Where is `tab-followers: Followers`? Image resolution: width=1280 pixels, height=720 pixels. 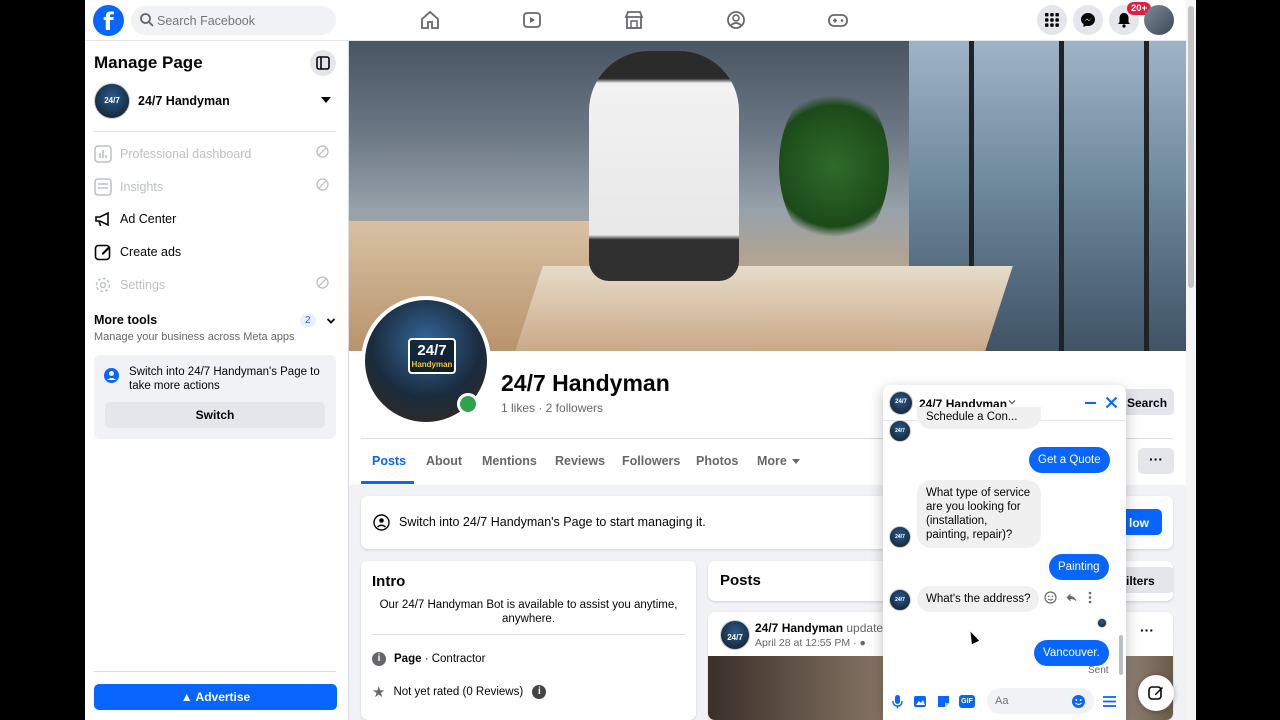
tab-followers: Followers is located at coordinates (651, 461).